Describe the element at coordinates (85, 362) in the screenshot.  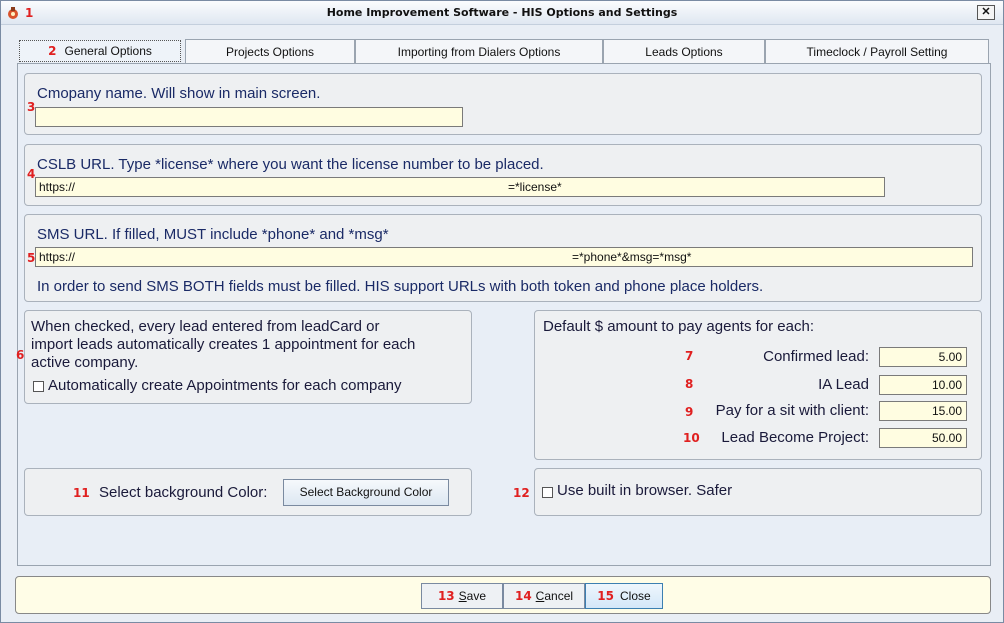
I see `appointments-description: active company.` at that location.